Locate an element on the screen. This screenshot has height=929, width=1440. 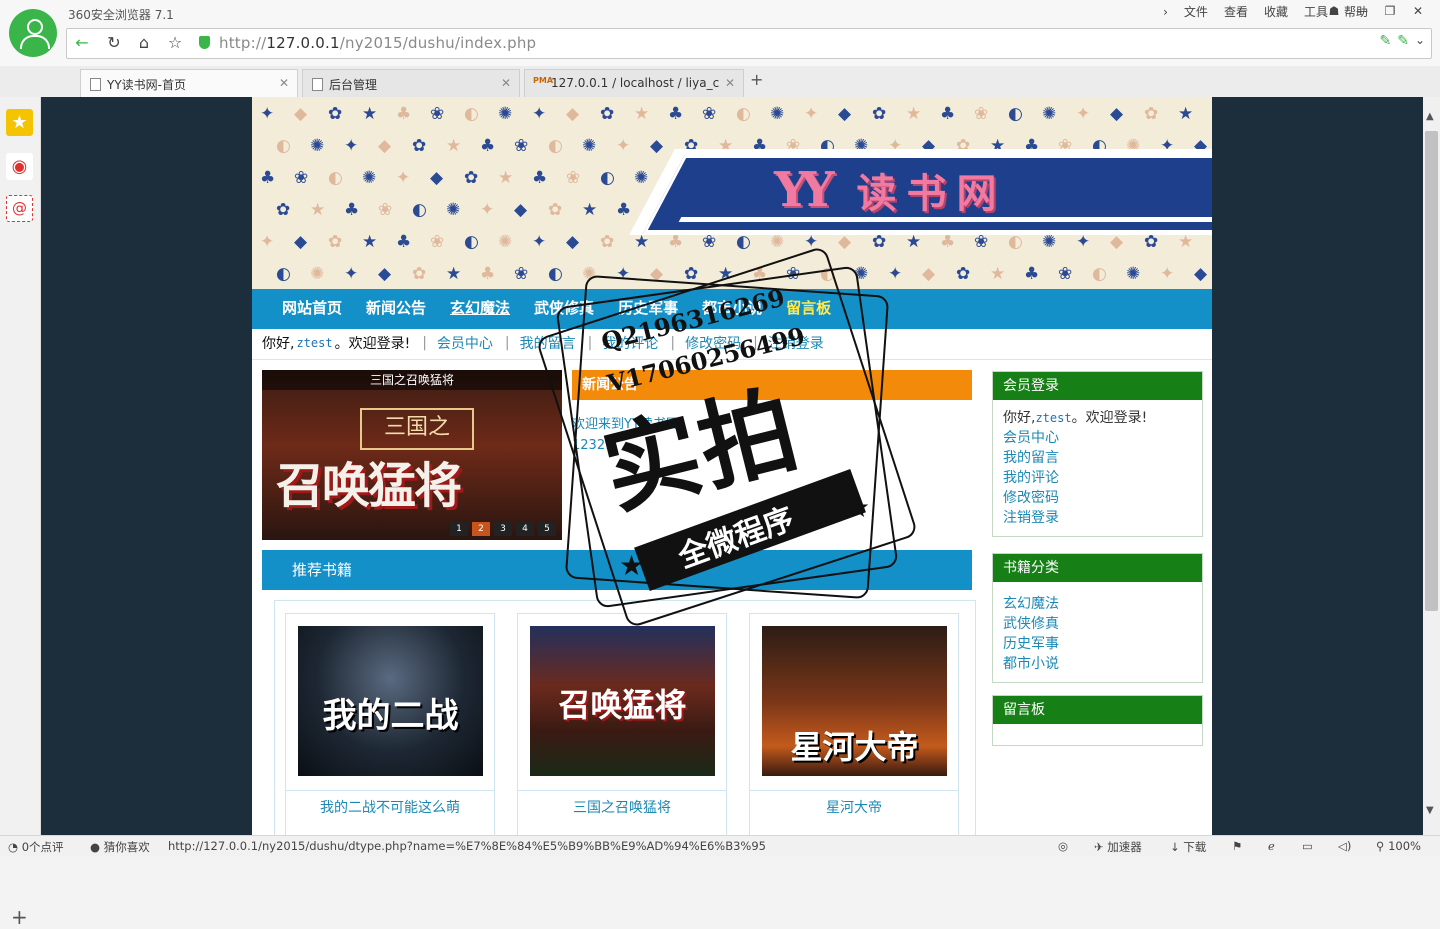
edit-page-icon: ✎ is located at coordinates (1385, 41).